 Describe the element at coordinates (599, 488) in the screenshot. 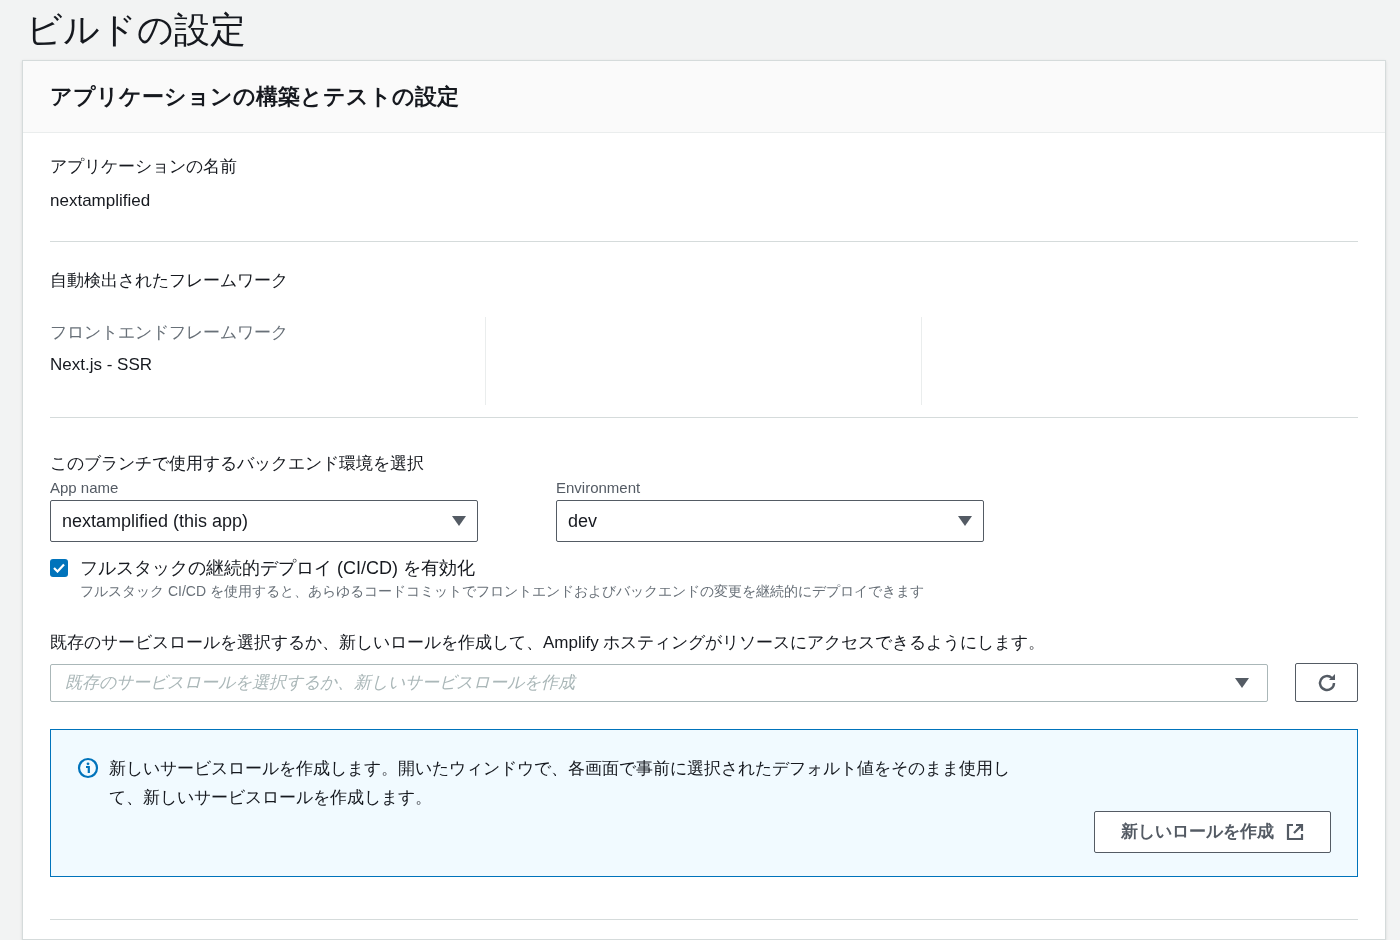

I see `select-label: Environment` at that location.